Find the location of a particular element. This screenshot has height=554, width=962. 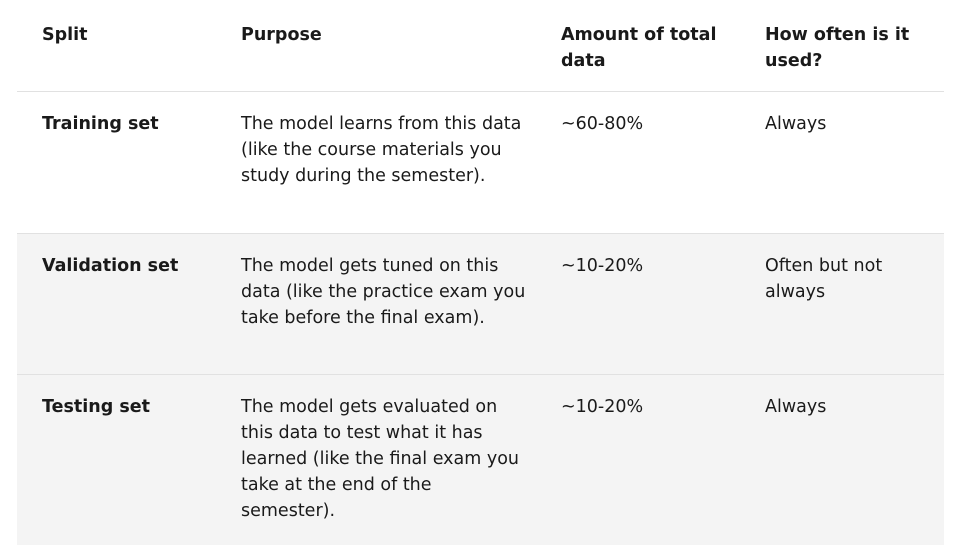

split-amount: ~60-80% is located at coordinates (602, 124).